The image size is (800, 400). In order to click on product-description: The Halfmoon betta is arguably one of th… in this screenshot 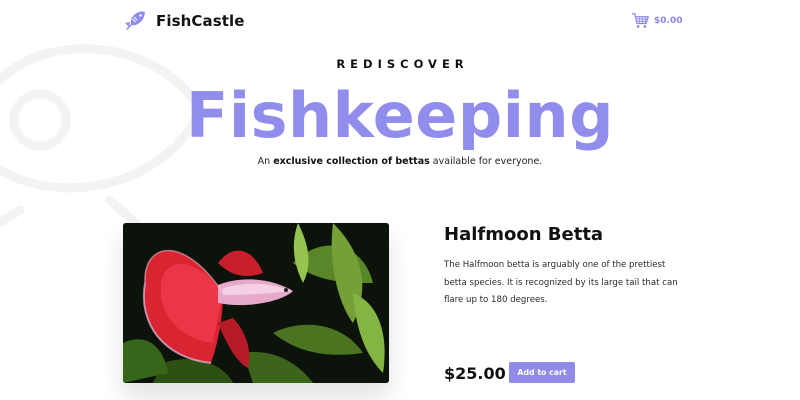, I will do `click(561, 282)`.